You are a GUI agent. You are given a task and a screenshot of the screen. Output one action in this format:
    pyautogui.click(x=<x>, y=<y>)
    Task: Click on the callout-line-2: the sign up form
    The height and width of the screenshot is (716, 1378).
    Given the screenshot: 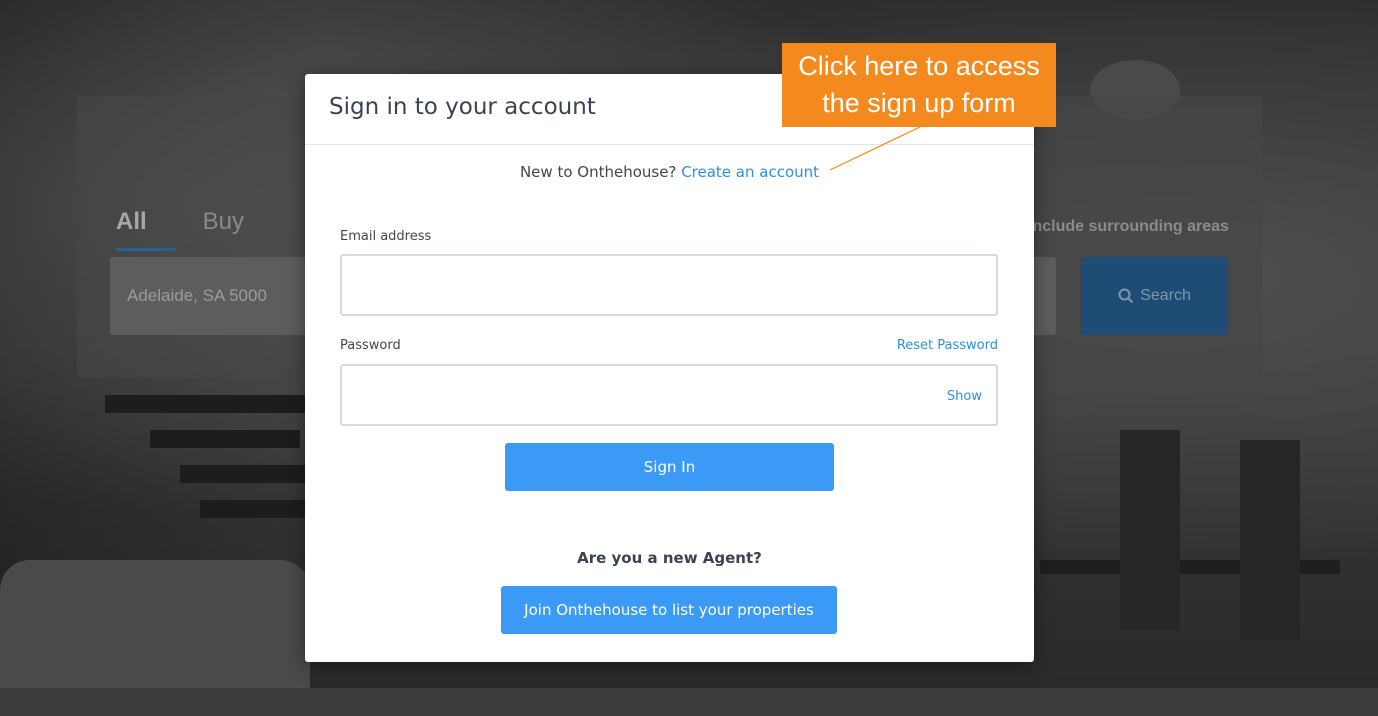 What is the action you would take?
    pyautogui.click(x=919, y=103)
    